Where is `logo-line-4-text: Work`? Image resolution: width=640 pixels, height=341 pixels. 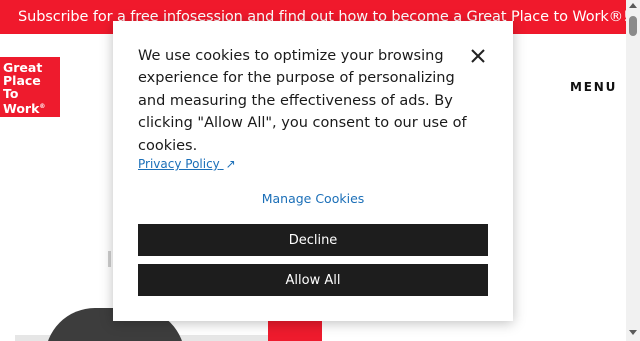
logo-line-4-text: Work is located at coordinates (21, 109).